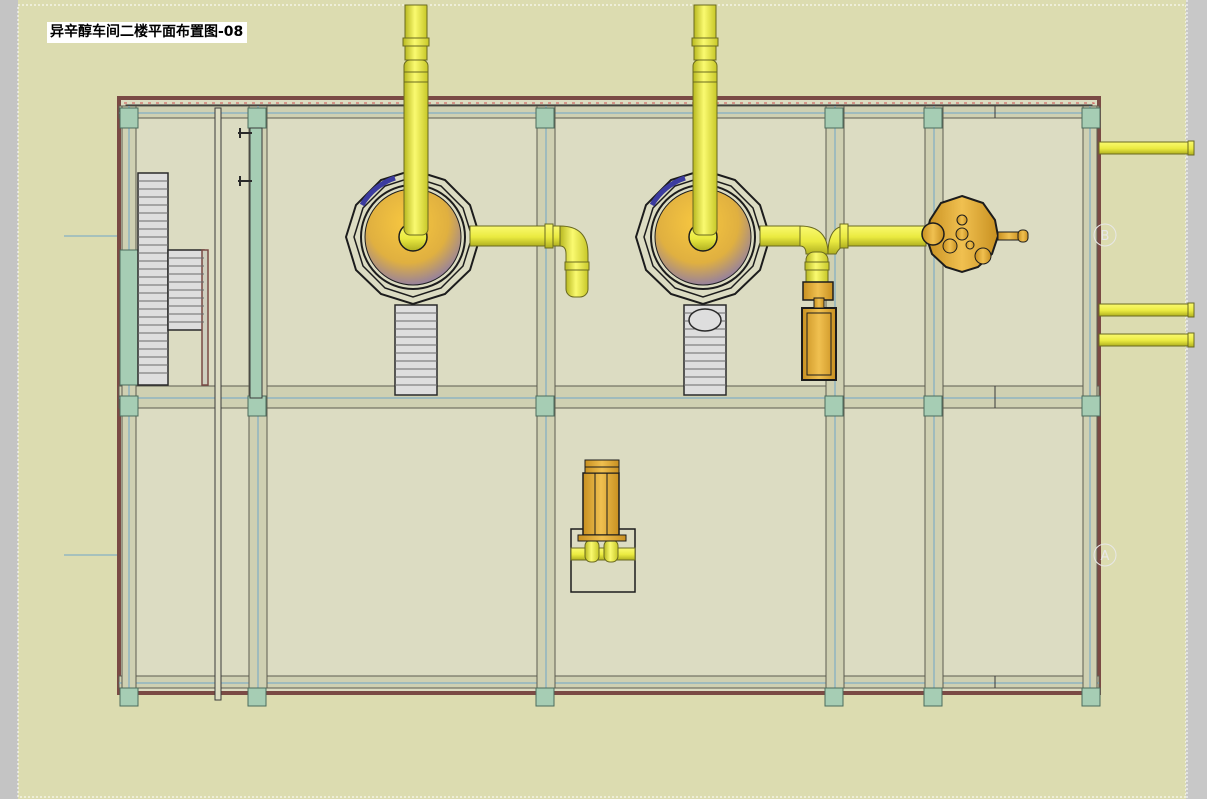 The width and height of the screenshot is (1207, 799). Describe the element at coordinates (147, 32) in the screenshot. I see `drawing-title: 异辛醇车间二楼平面布置图-08` at that location.